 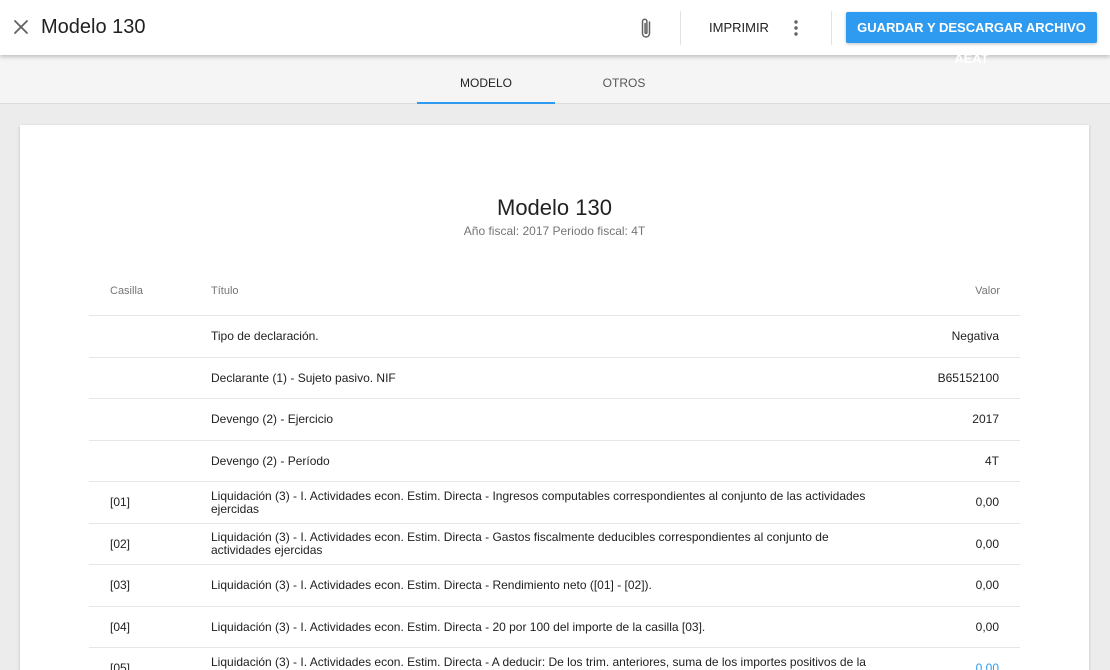 What do you see at coordinates (120, 543) in the screenshot?
I see `row-box: [02]` at bounding box center [120, 543].